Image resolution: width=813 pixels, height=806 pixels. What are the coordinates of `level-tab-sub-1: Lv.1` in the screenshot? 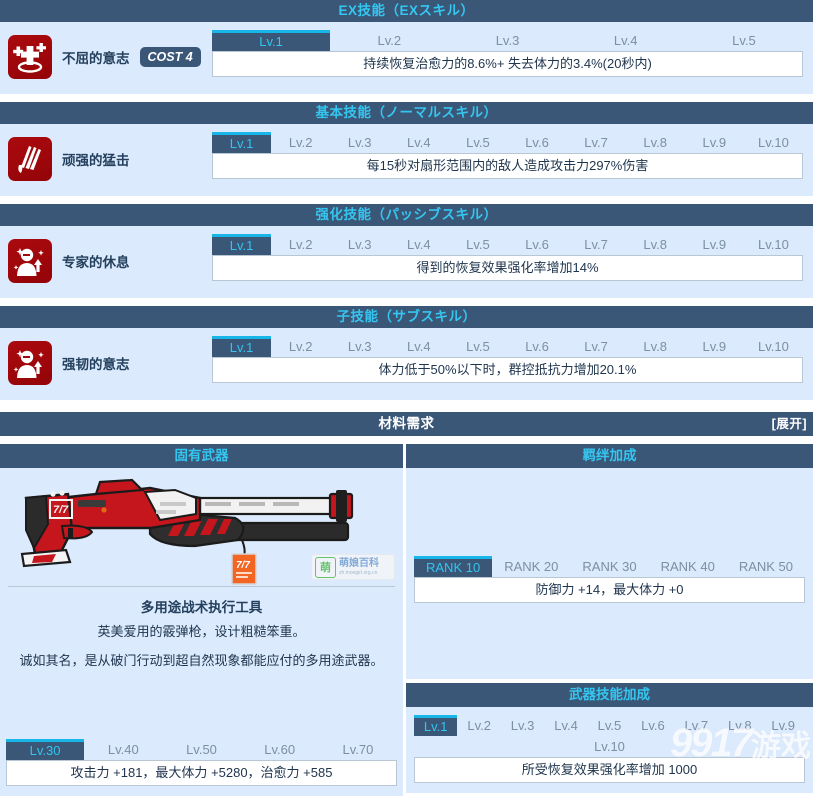 It's located at (242, 346).